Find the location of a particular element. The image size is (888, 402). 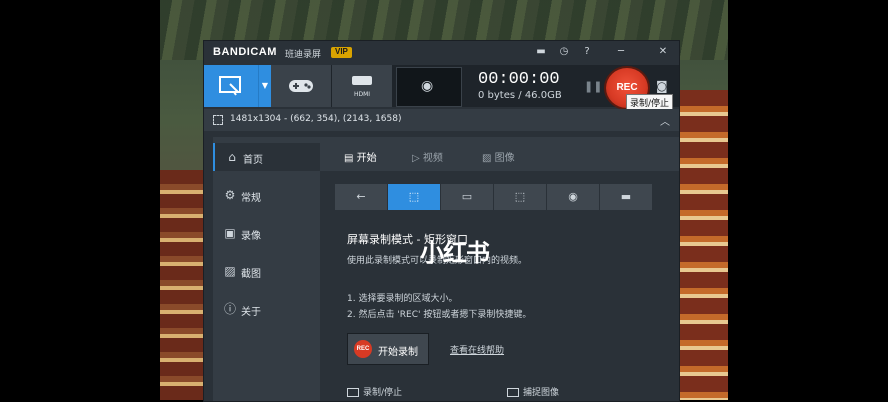

rec-dot-icon: REC is located at coordinates (363, 349).